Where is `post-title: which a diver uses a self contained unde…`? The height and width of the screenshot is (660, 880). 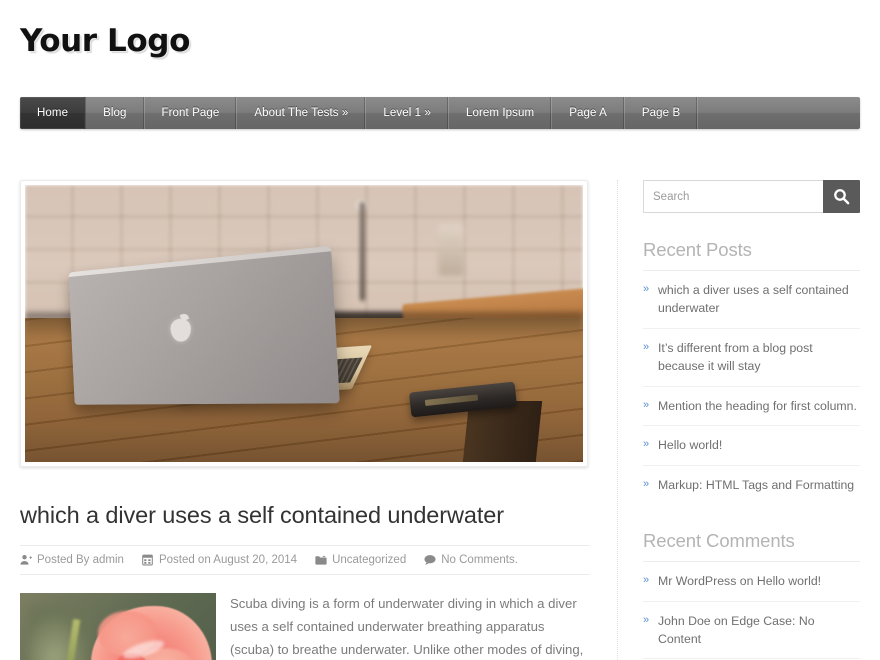 post-title: which a diver uses a self contained unde… is located at coordinates (305, 515).